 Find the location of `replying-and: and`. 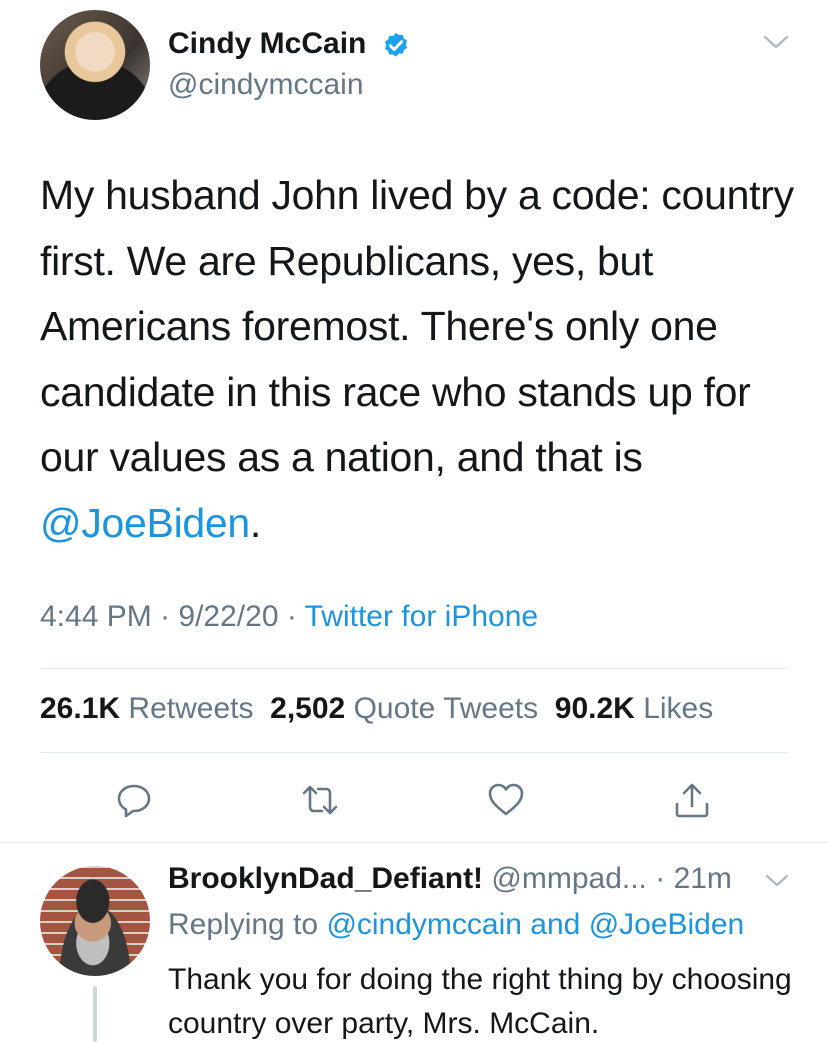

replying-and: and is located at coordinates (555, 924).